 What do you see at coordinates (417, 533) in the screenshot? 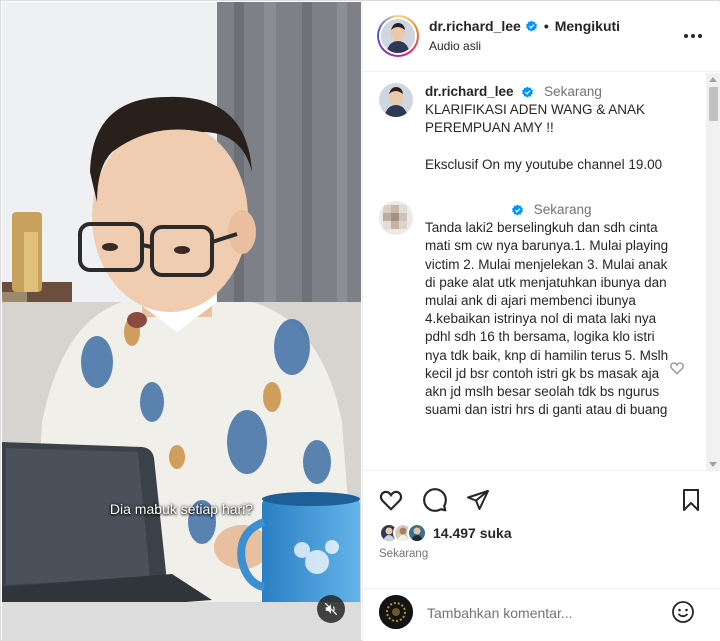
I see `liker-avatar` at bounding box center [417, 533].